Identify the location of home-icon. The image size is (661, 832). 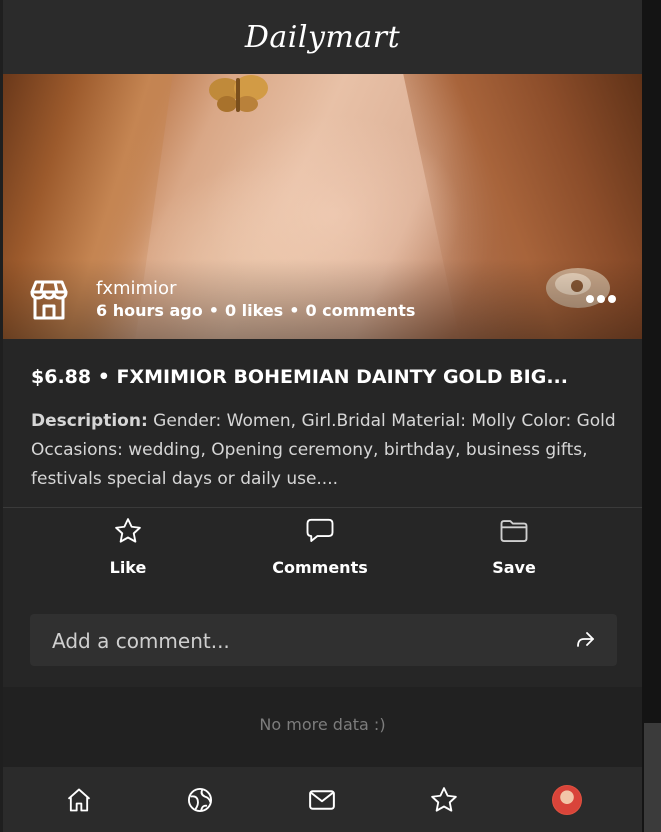
(79, 800).